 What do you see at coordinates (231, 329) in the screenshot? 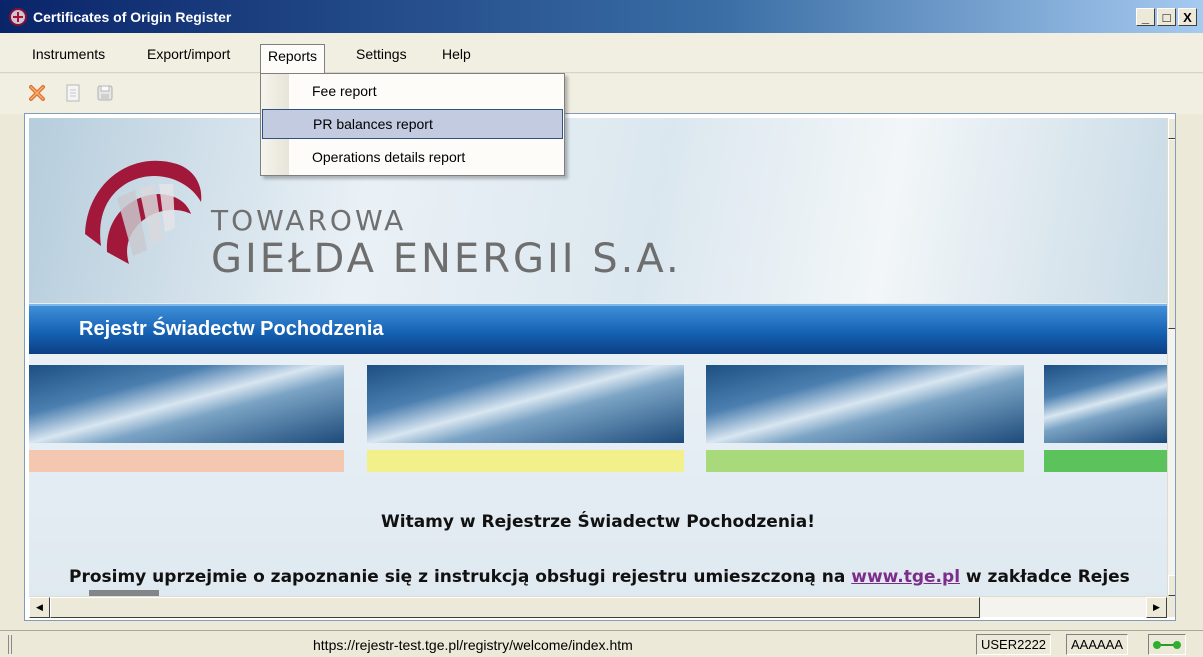
I see `band-title: Rejestr Świadectw Pochodzenia` at bounding box center [231, 329].